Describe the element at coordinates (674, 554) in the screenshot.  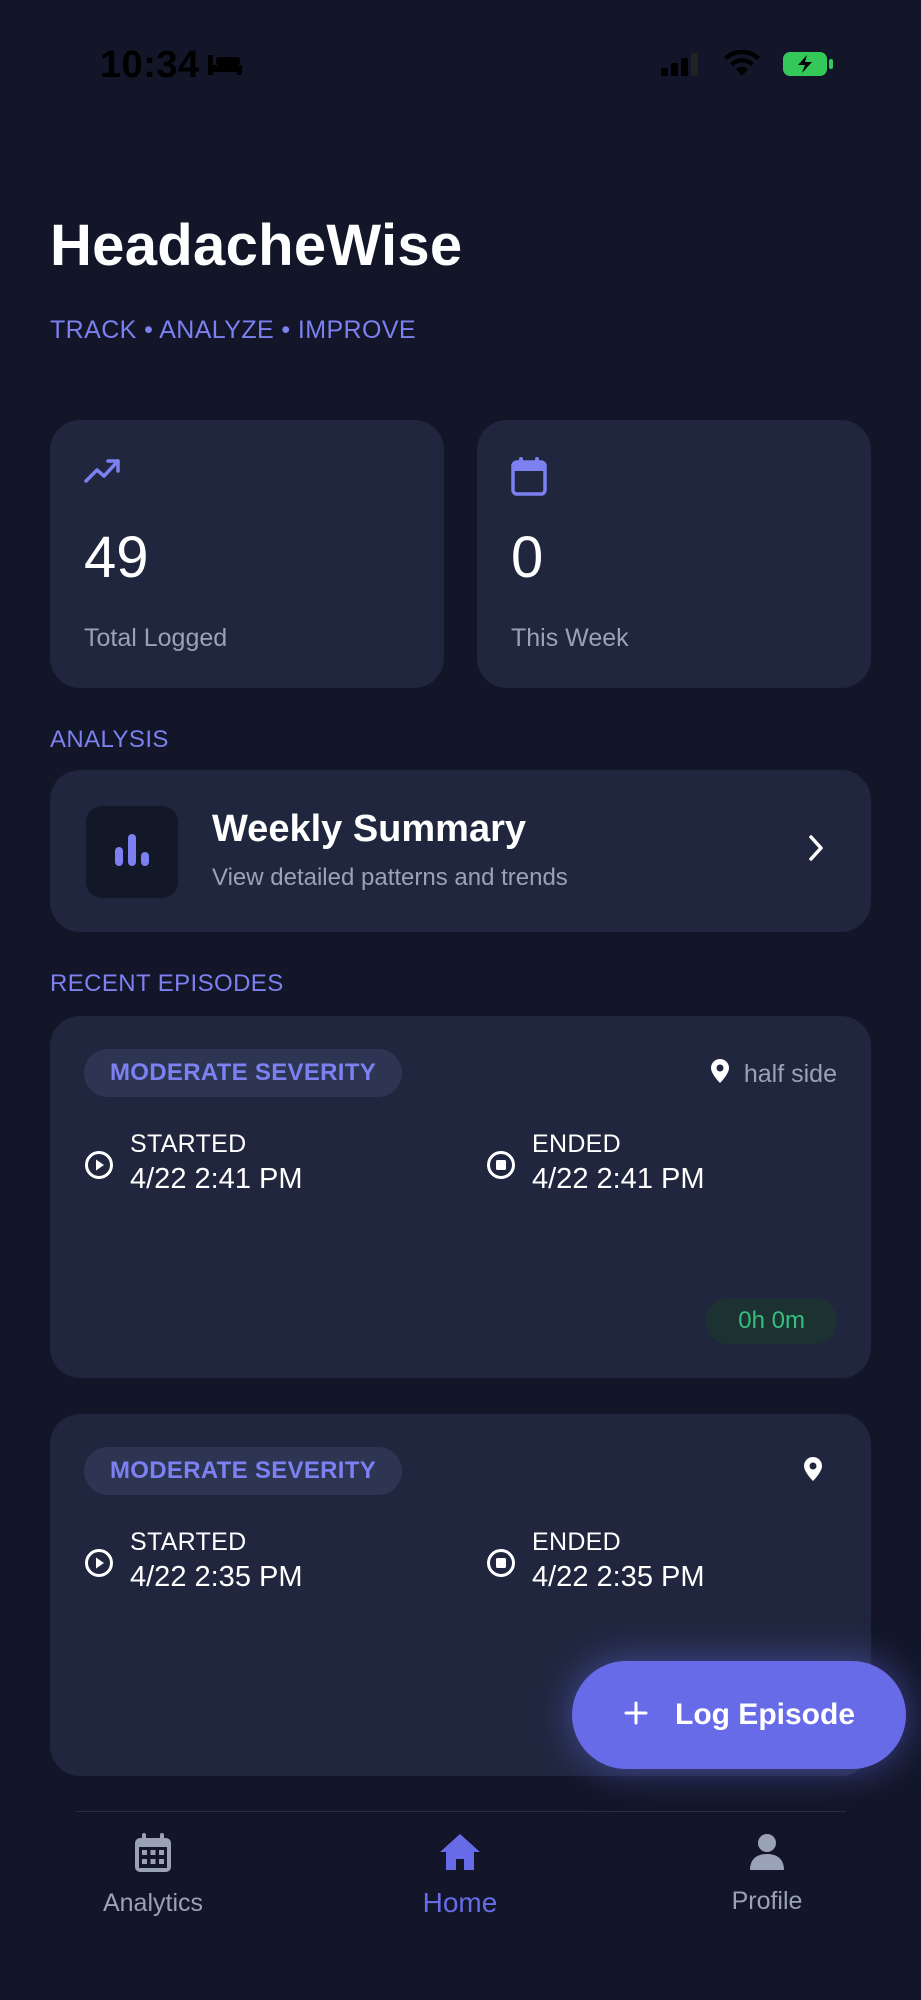
I see `this-week-card: 0 This Week` at that location.